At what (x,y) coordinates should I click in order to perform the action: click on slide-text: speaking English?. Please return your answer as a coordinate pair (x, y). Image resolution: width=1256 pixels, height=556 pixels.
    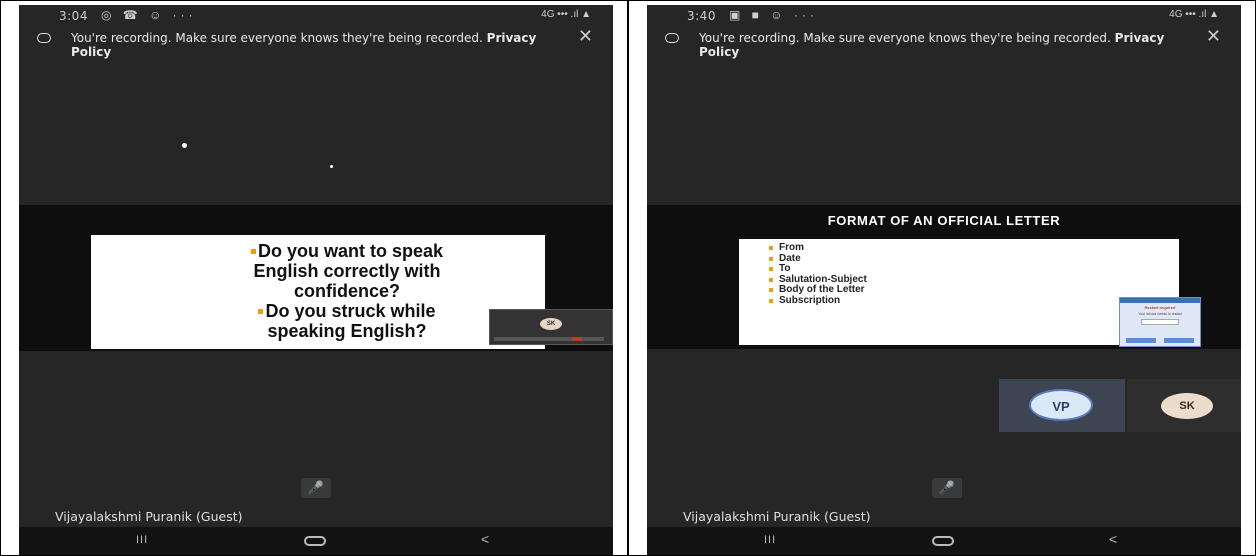
    Looking at the image, I should click on (347, 331).